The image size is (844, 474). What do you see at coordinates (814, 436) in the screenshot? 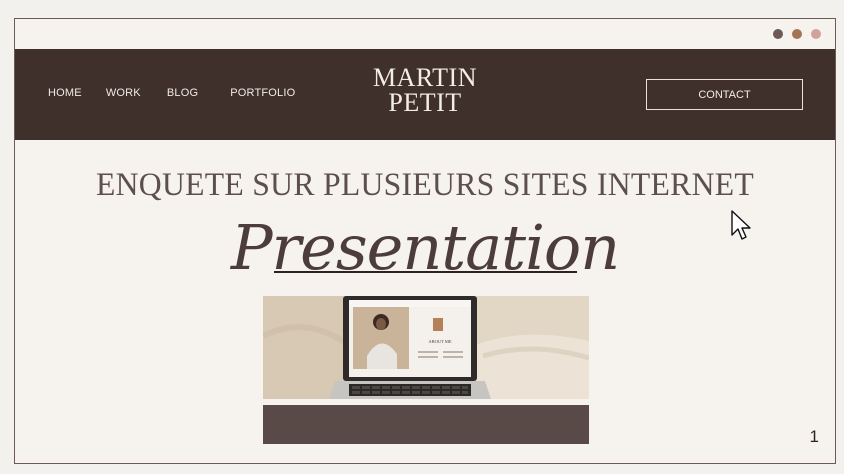
I see `page-number: 1` at bounding box center [814, 436].